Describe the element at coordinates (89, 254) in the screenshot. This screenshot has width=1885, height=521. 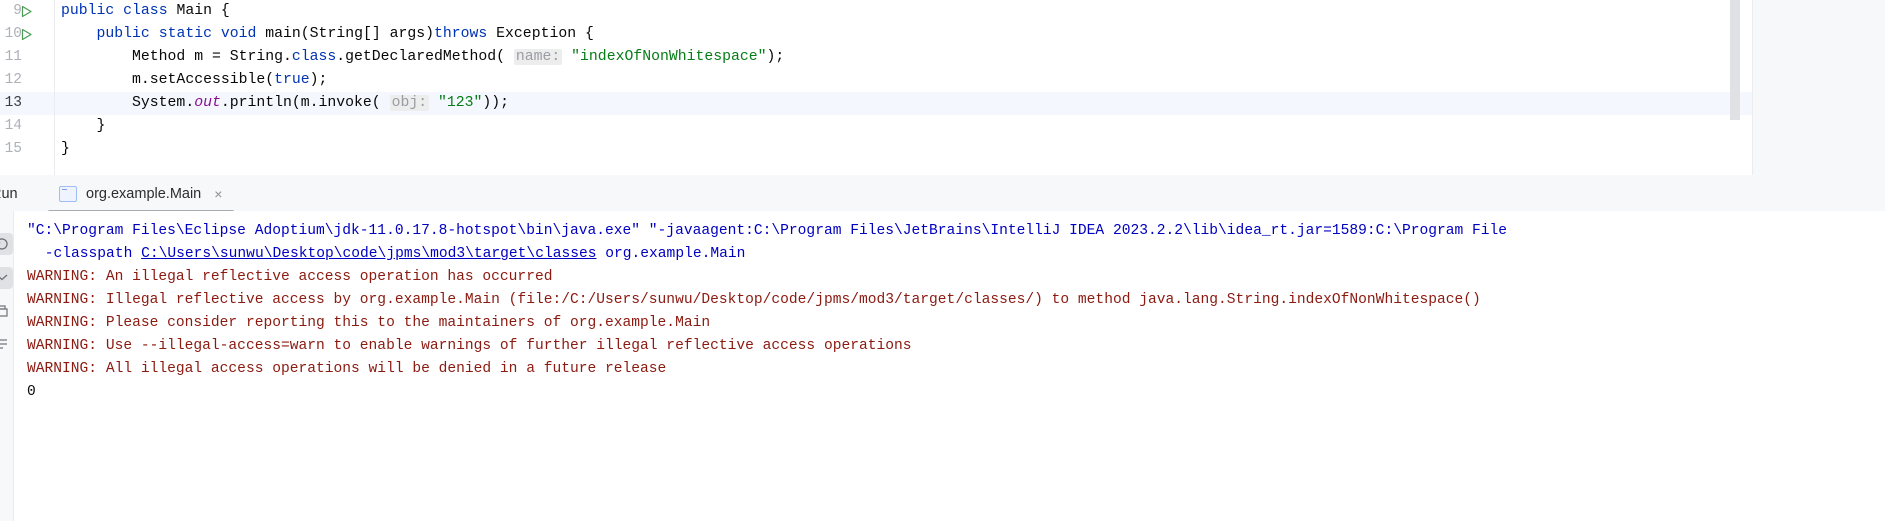
I see `console-text: -classpath` at that location.